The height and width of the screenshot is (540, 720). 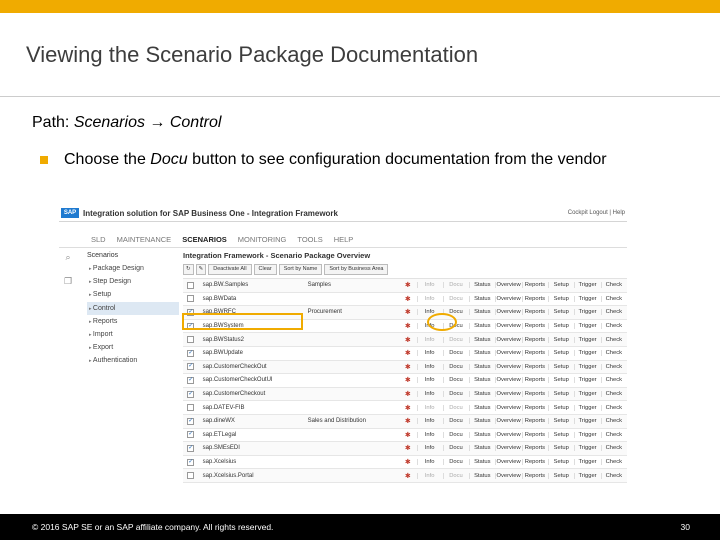 I want to click on toolbar-button-deactivate-all: Deactivate All, so click(x=230, y=269).